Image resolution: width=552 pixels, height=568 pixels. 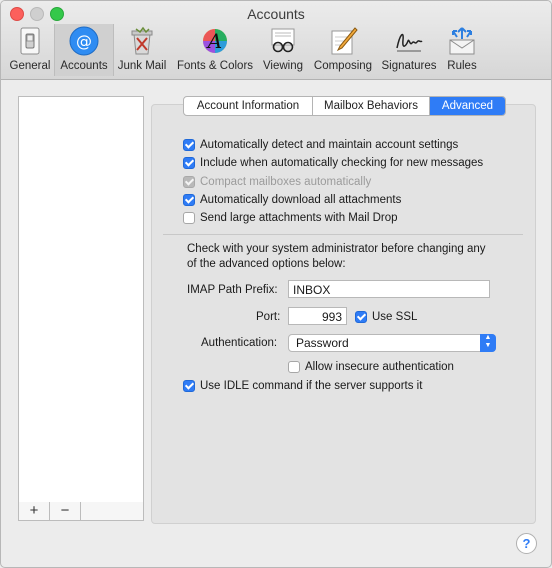 I want to click on tab-fonts-colors-label: Fonts & Colors, so click(x=215, y=66).